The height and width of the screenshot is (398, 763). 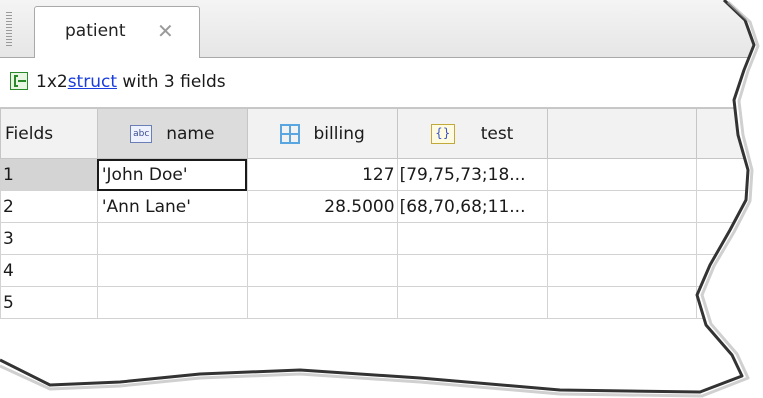 I want to click on cell-name: 'John Doe', so click(x=172, y=174).